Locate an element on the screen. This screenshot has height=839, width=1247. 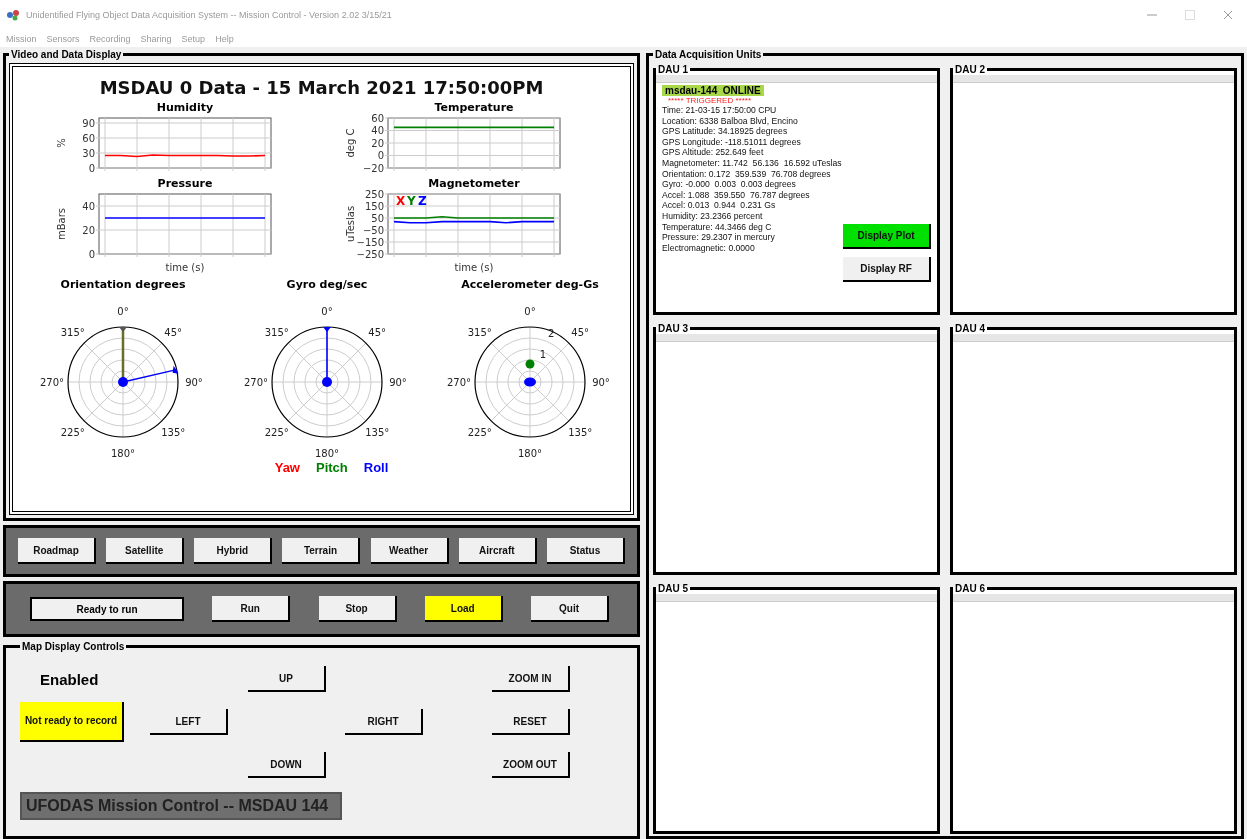
run-button: Quit is located at coordinates (570, 609).